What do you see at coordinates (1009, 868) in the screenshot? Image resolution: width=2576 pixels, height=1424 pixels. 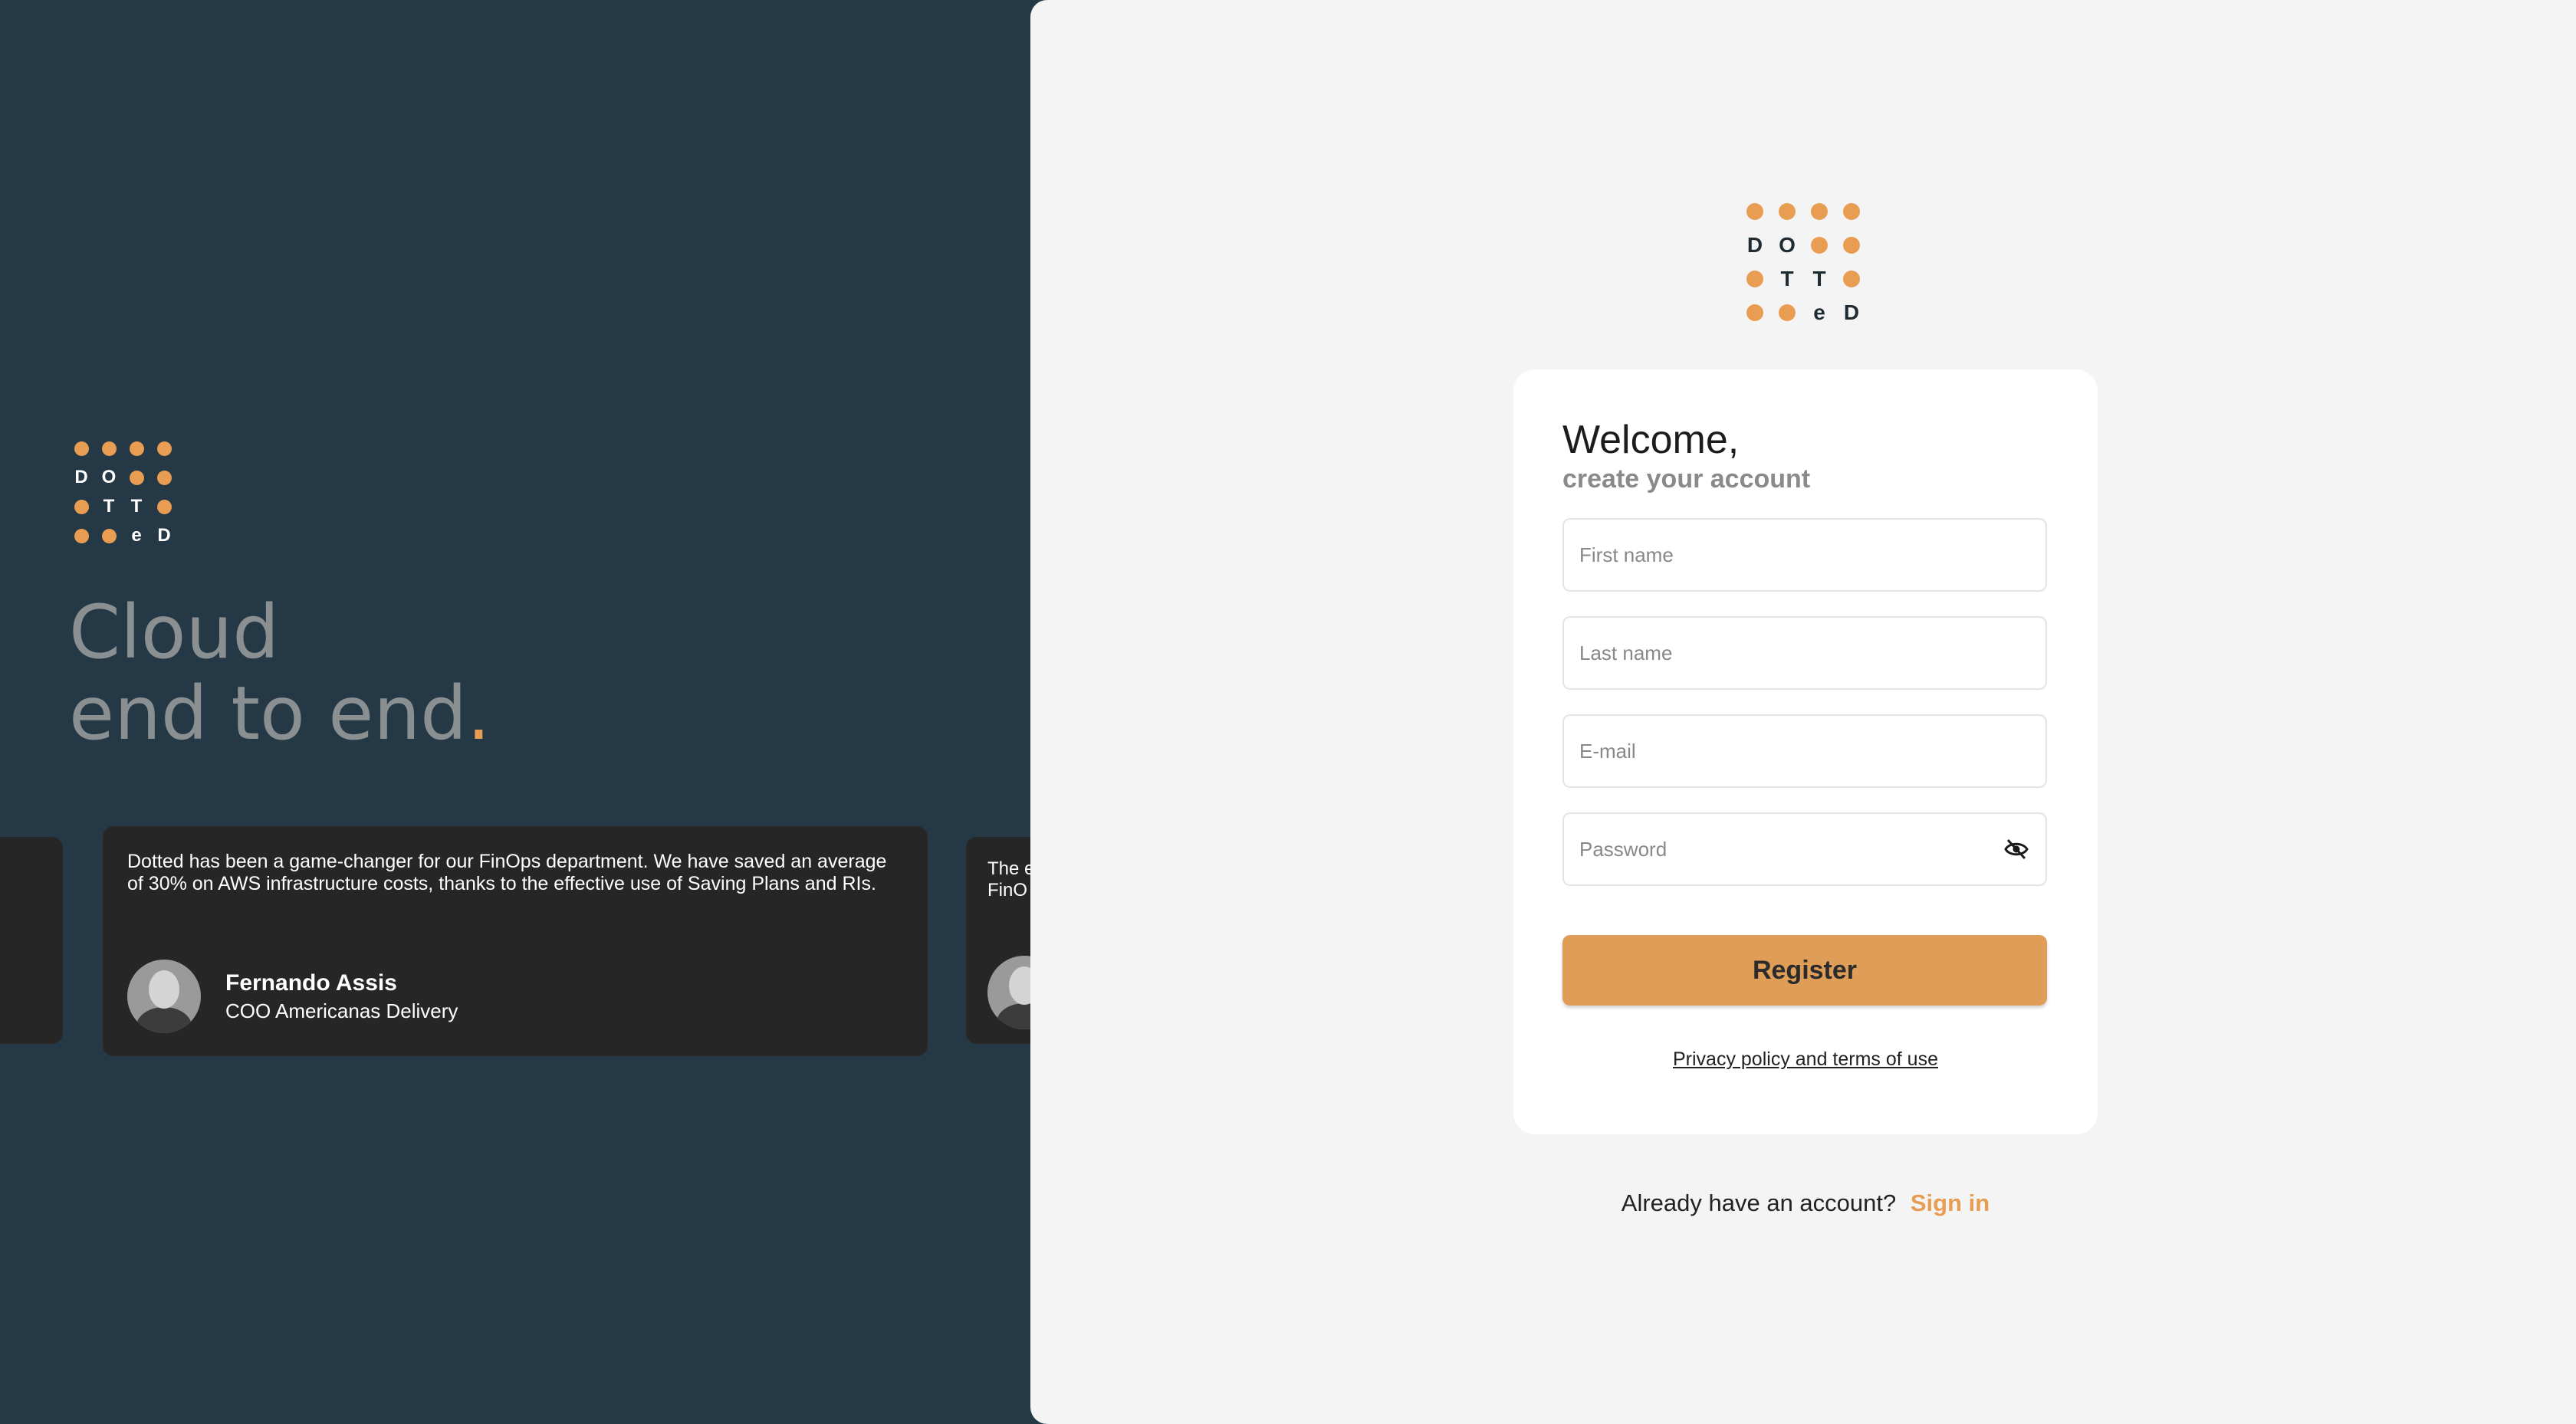 I see `next-quote-line-1: The e` at bounding box center [1009, 868].